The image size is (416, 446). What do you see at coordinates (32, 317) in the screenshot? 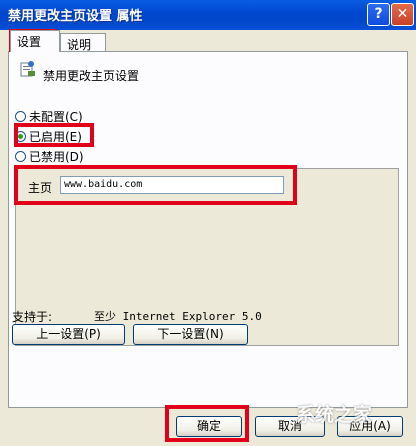
I see `support-label: 支持于:` at bounding box center [32, 317].